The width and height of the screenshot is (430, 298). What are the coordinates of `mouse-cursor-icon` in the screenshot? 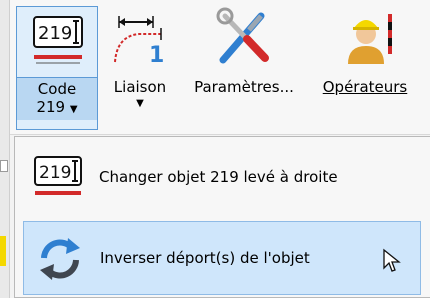 It's located at (392, 263).